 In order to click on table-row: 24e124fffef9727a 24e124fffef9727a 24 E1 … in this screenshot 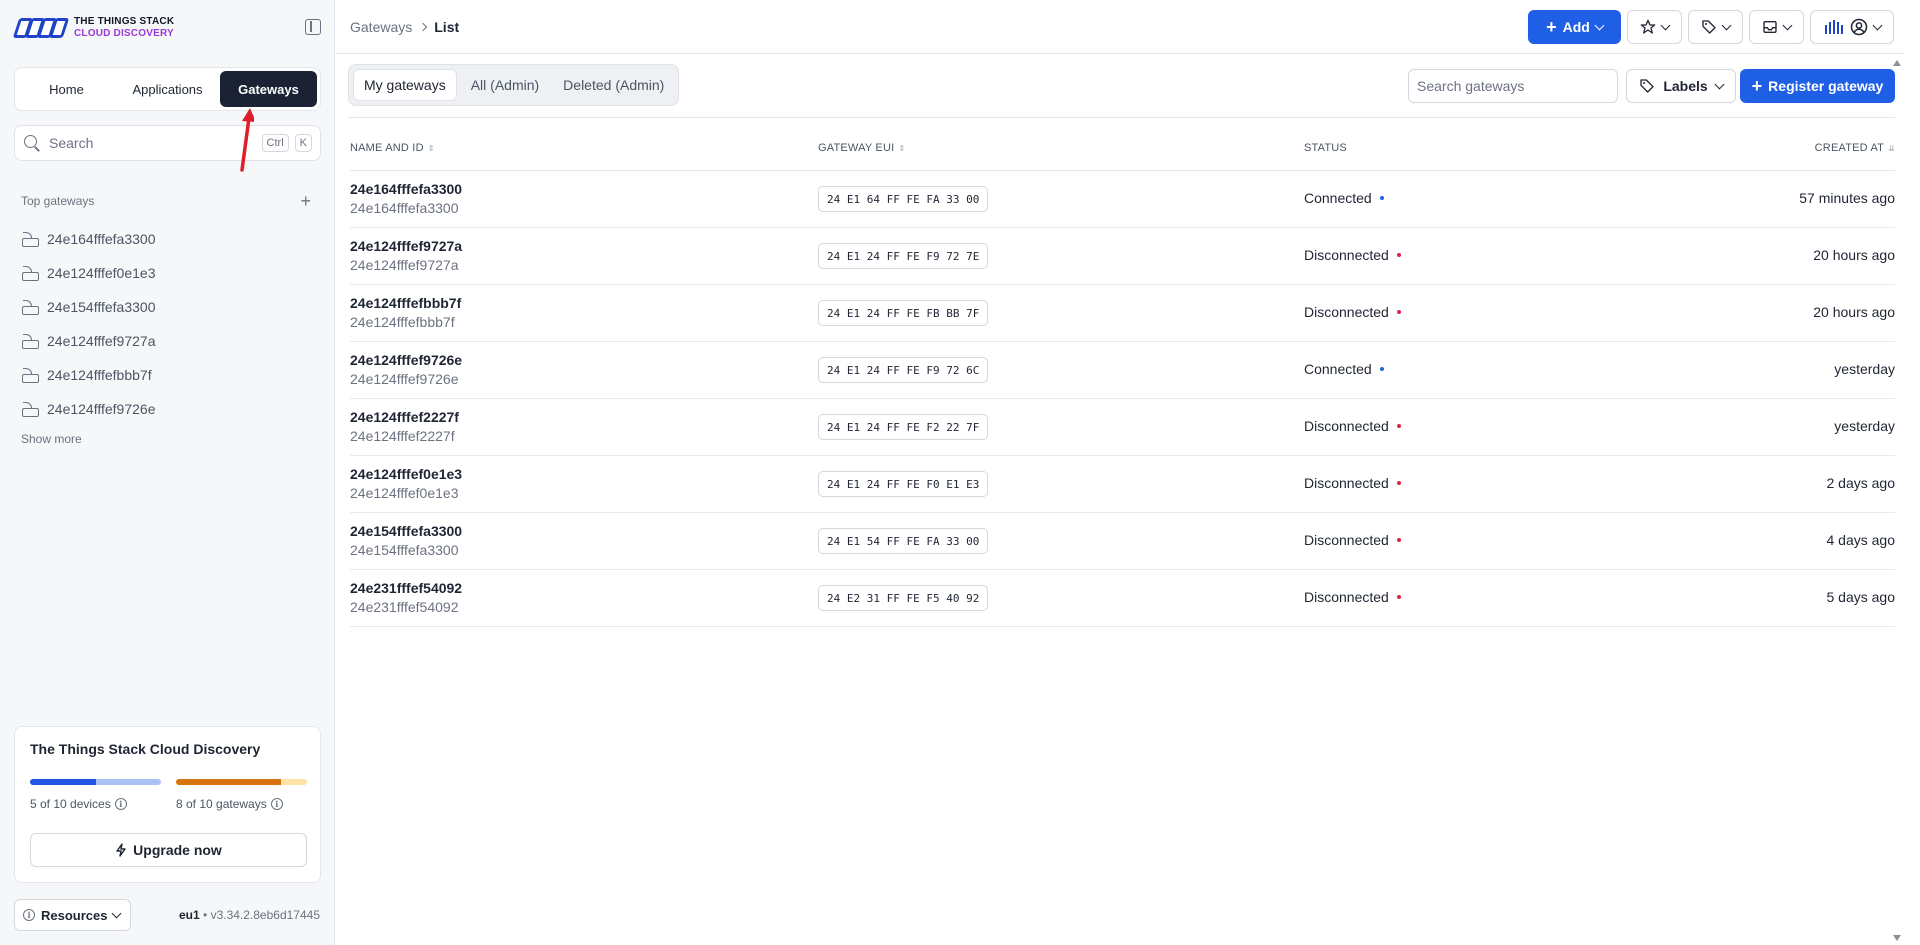, I will do `click(1122, 256)`.